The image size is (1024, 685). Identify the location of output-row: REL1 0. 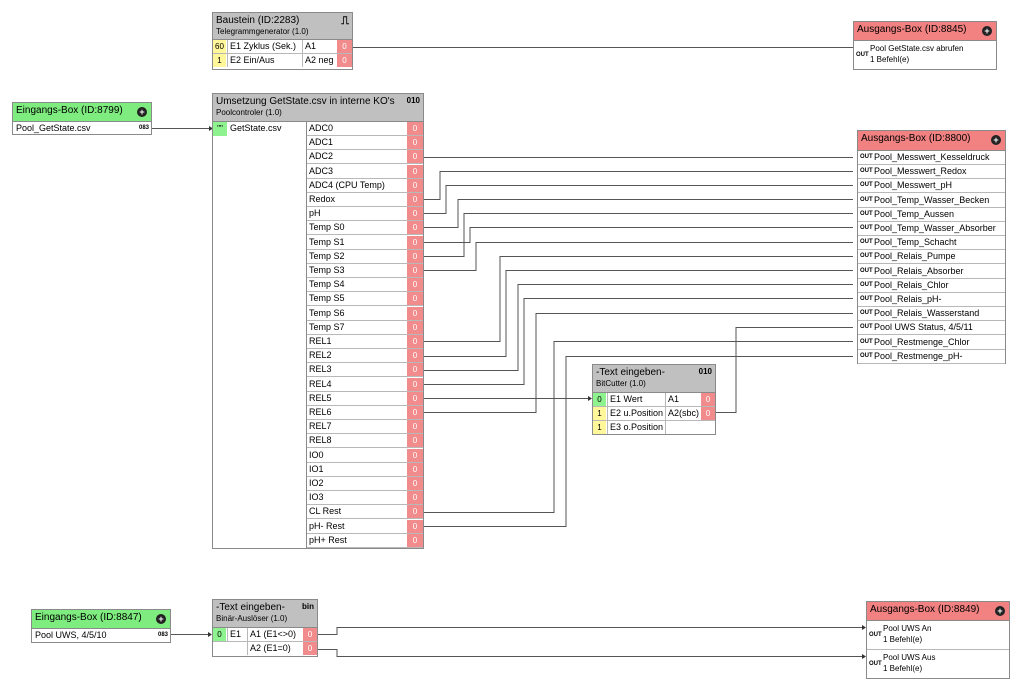
(365, 342).